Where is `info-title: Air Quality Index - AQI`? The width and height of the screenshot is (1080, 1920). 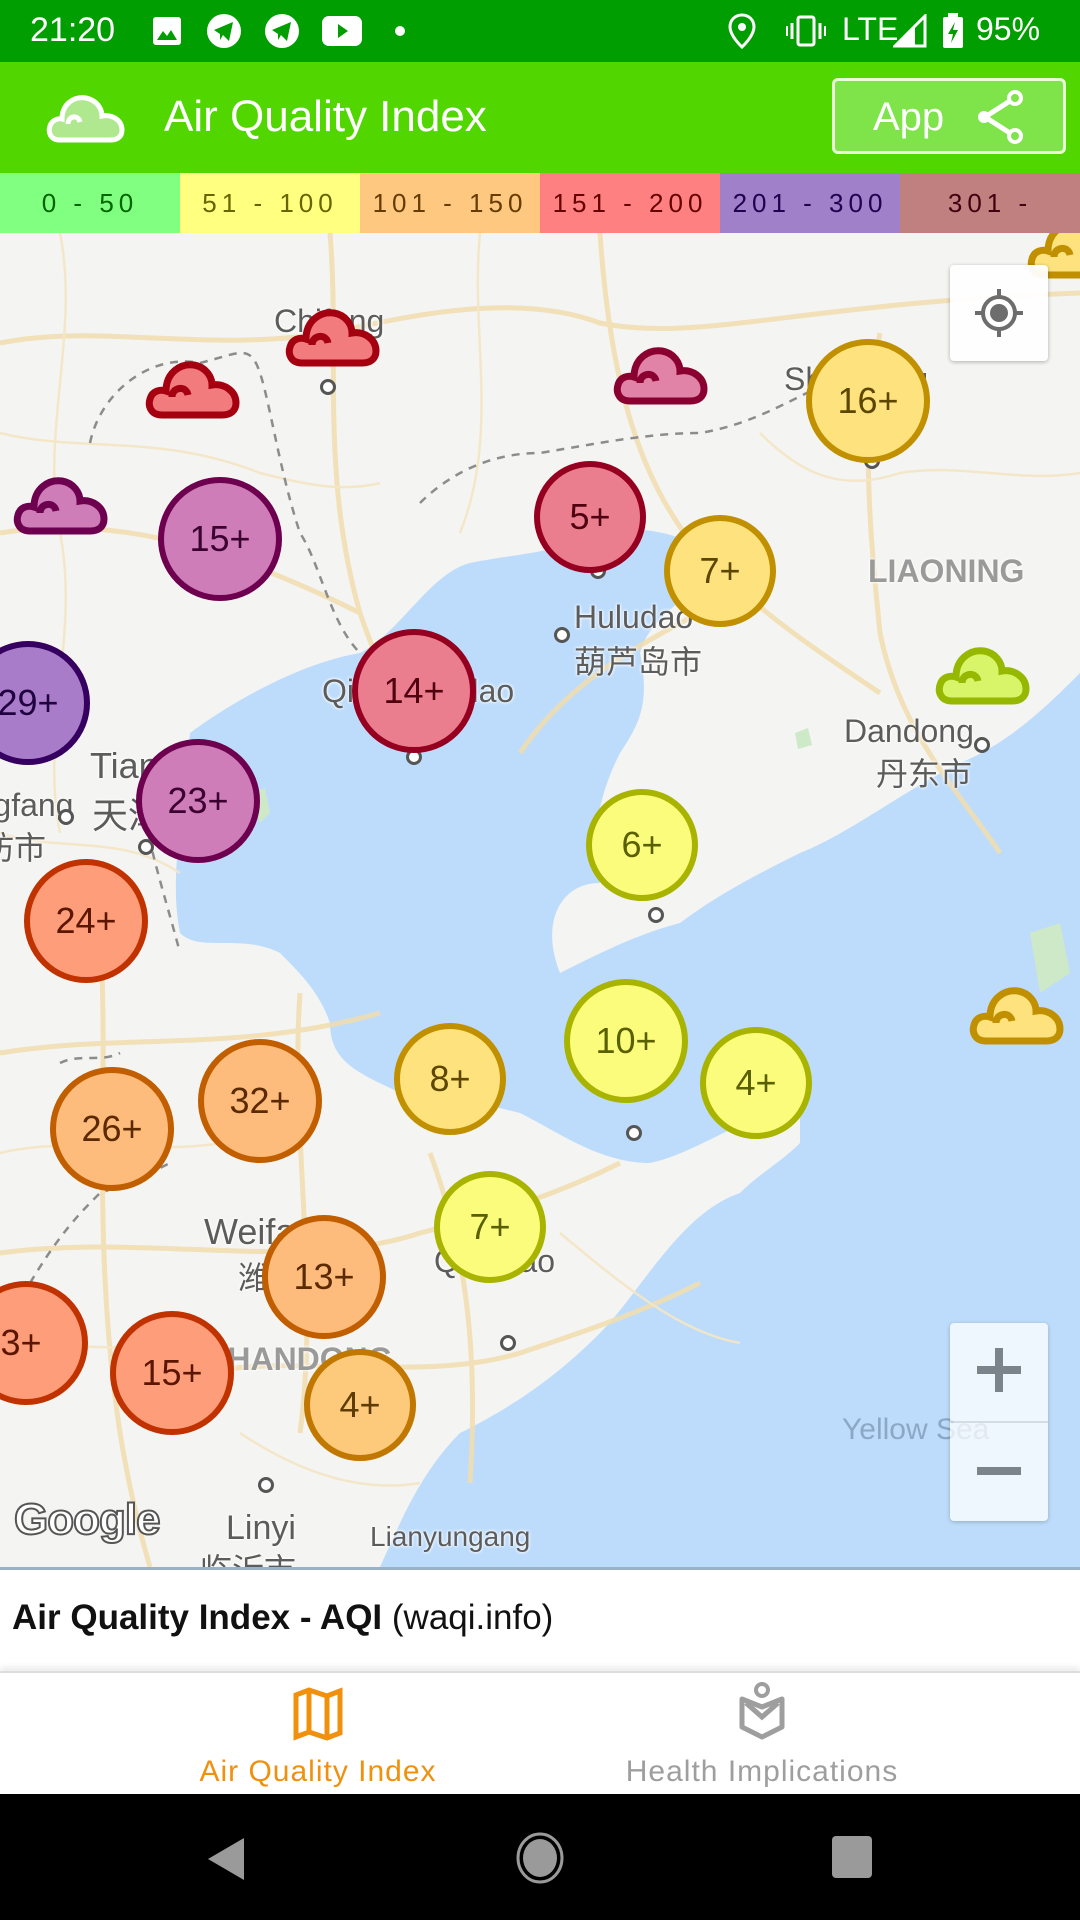
info-title: Air Quality Index - AQI is located at coordinates (197, 1617).